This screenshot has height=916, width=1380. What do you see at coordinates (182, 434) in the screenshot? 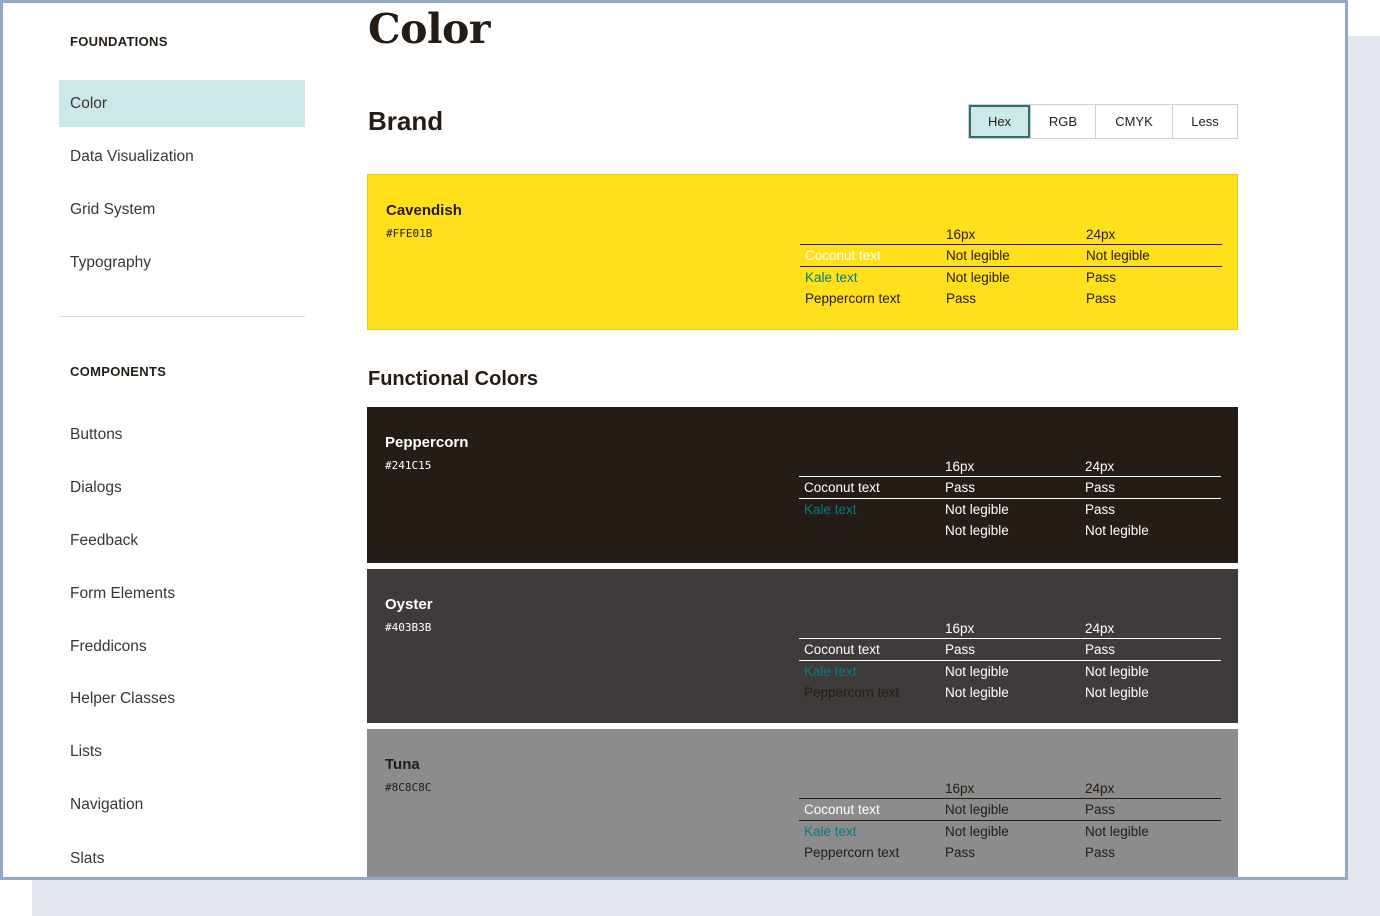
I see `sidebar-item-buttons: Buttons` at bounding box center [182, 434].